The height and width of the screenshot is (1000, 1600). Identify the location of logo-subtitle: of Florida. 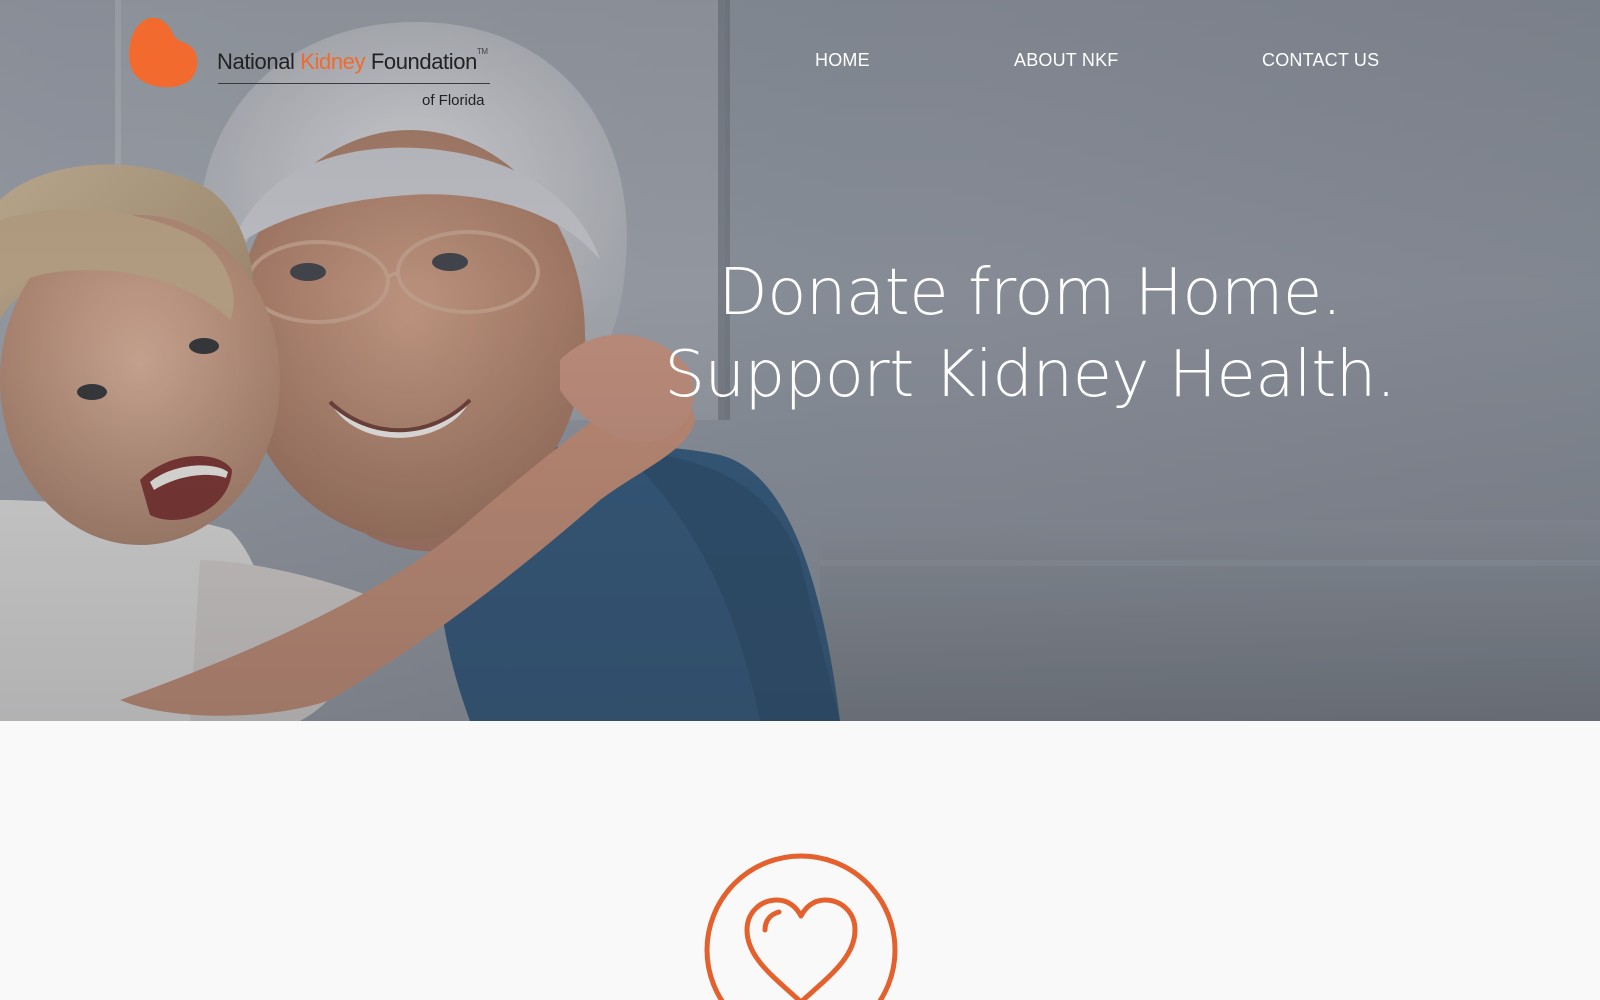
(453, 100).